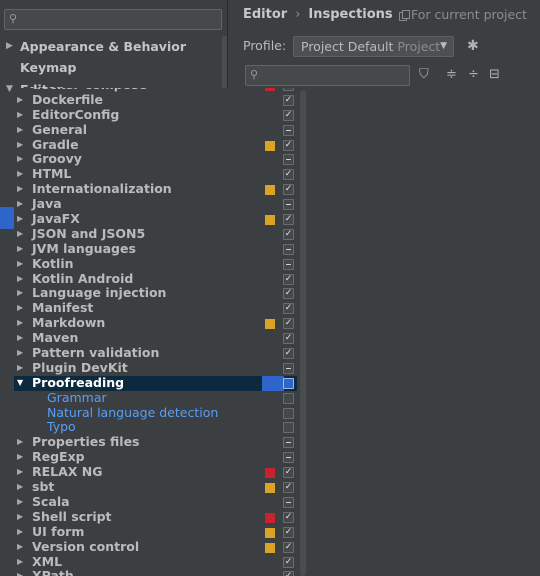 The image size is (540, 576). Describe the element at coordinates (155, 562) in the screenshot. I see `inspection-group: ▶ XML ✓` at that location.